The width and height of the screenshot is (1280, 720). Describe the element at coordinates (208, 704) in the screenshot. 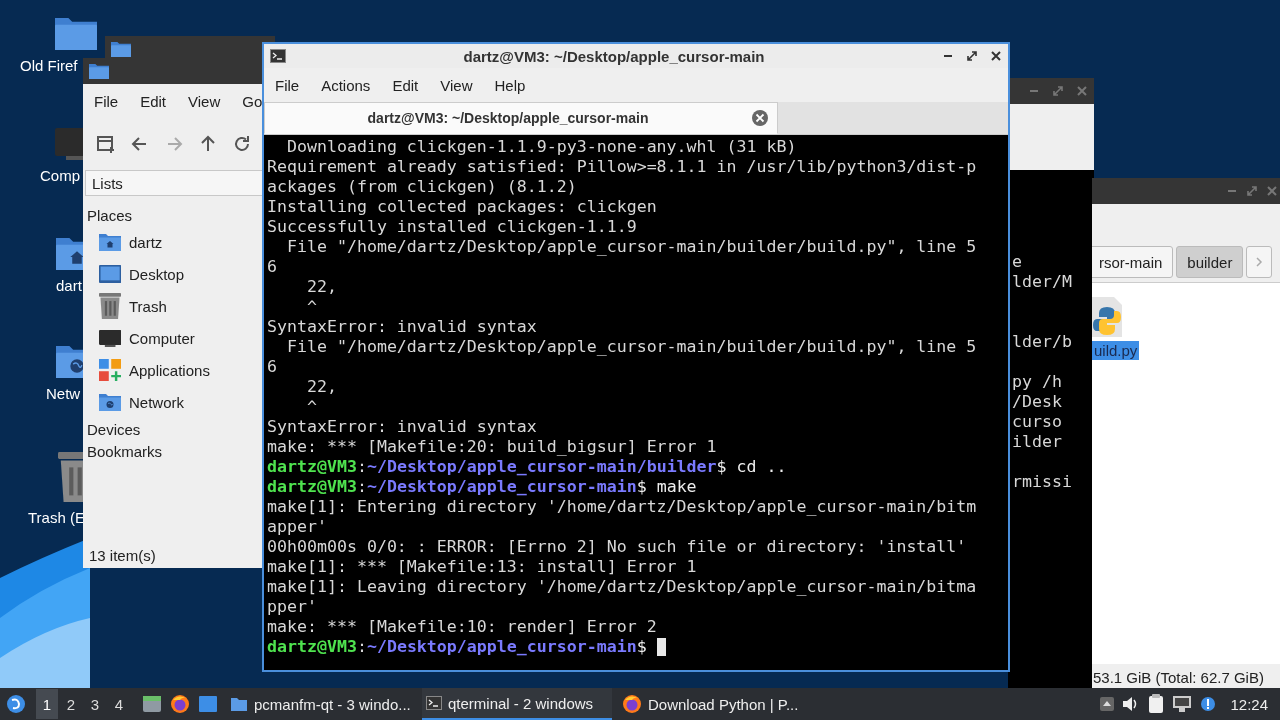

I see `show-desktop-icon` at that location.